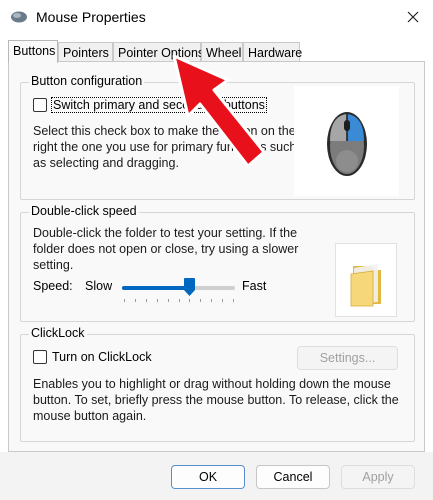  I want to click on group-title: Button configuration, so click(87, 81).